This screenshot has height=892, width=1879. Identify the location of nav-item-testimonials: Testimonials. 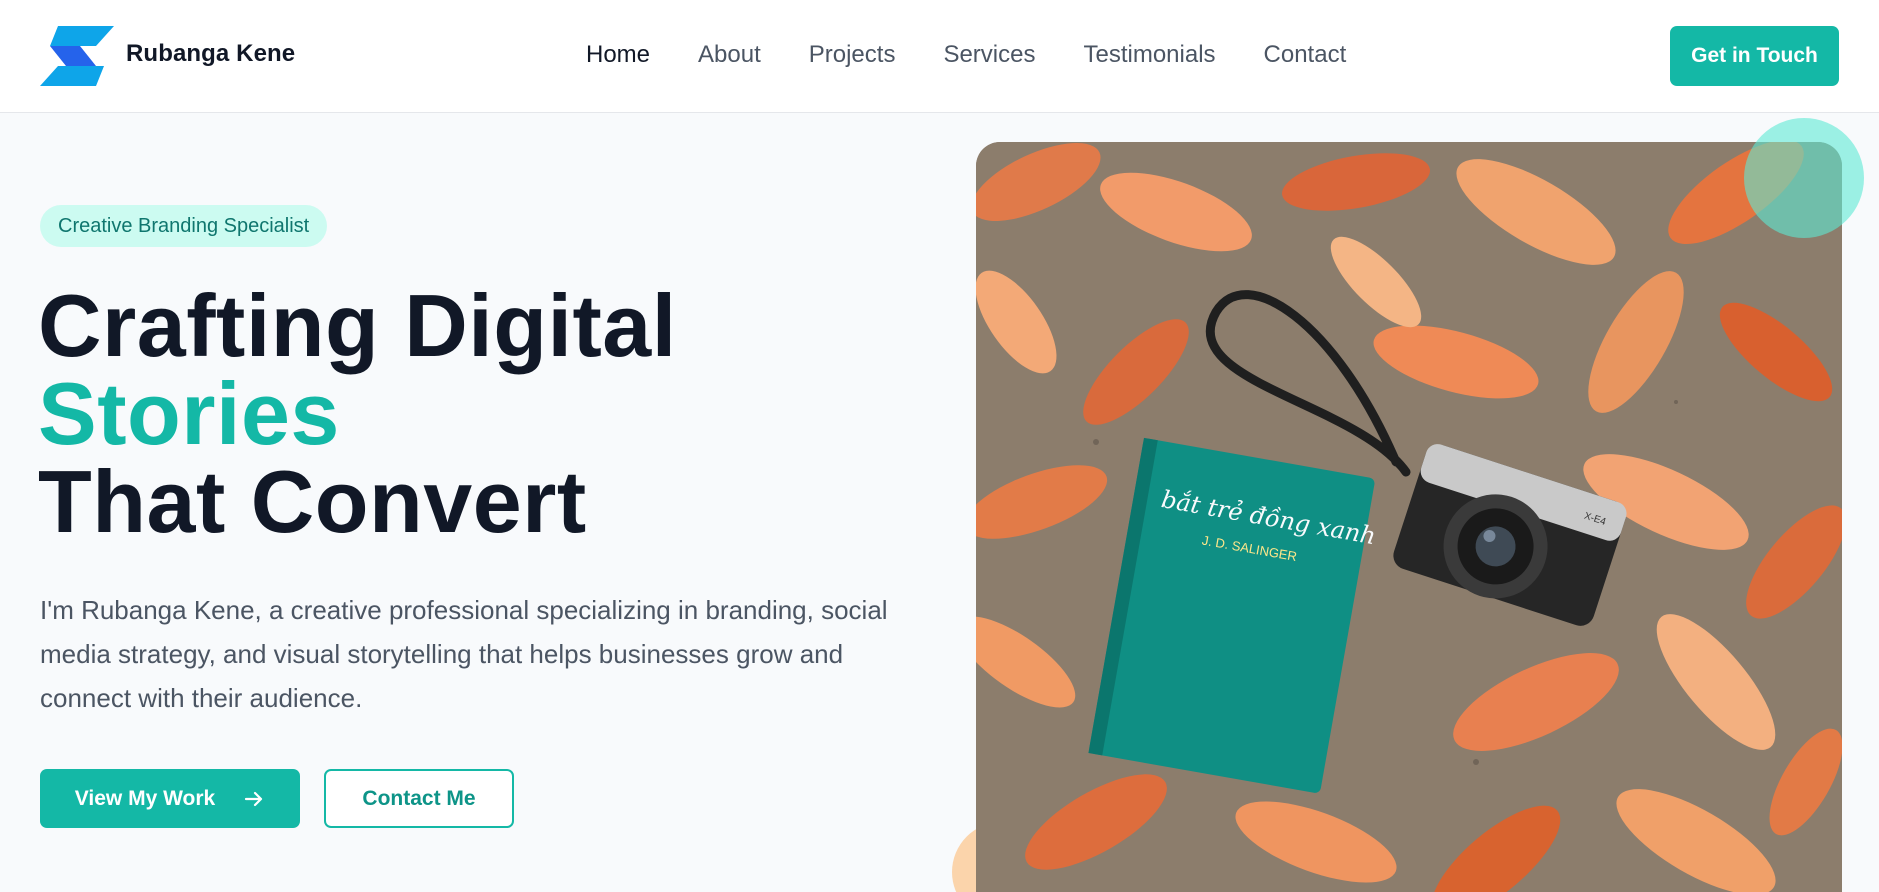
(1149, 55).